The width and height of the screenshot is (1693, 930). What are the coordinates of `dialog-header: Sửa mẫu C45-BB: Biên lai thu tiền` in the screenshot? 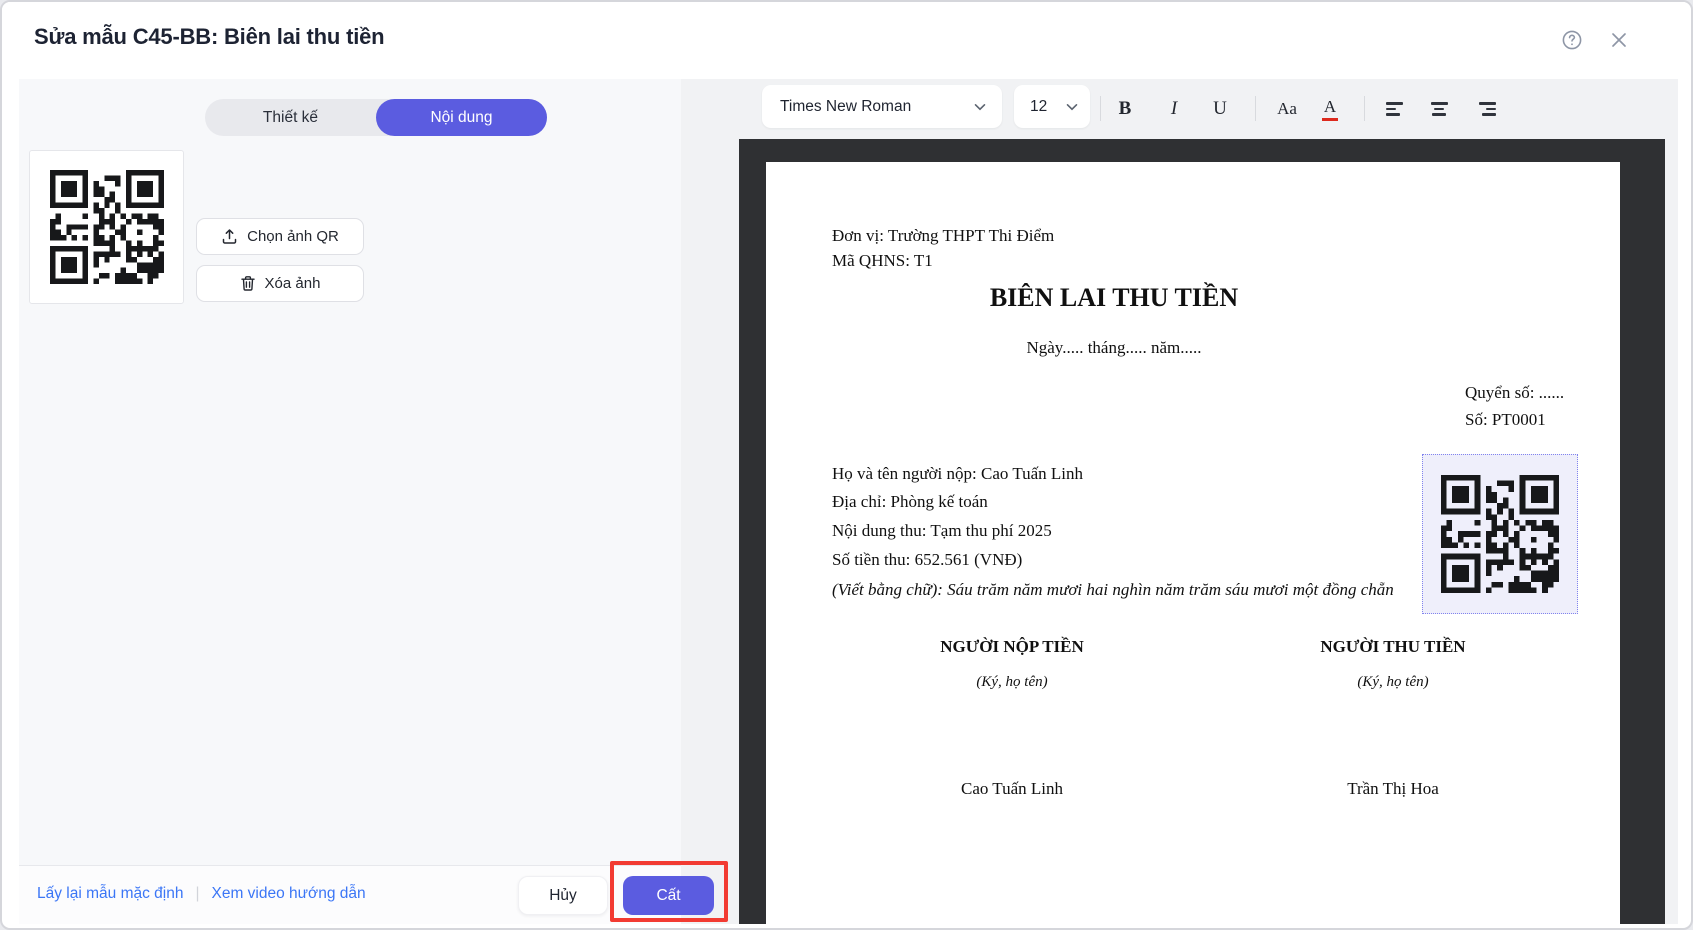 It's located at (846, 40).